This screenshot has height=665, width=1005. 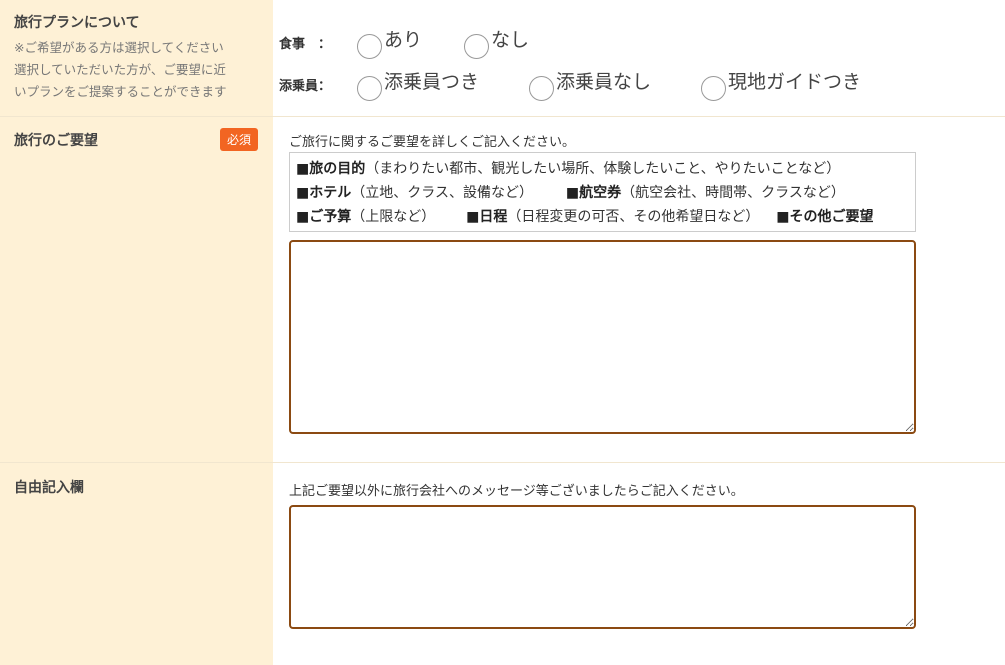 I want to click on guide-line: ■ご予算（上限など） ■日程（日程変更の可否、その他希望日など） ■その他ご要望, so click(x=602, y=217).